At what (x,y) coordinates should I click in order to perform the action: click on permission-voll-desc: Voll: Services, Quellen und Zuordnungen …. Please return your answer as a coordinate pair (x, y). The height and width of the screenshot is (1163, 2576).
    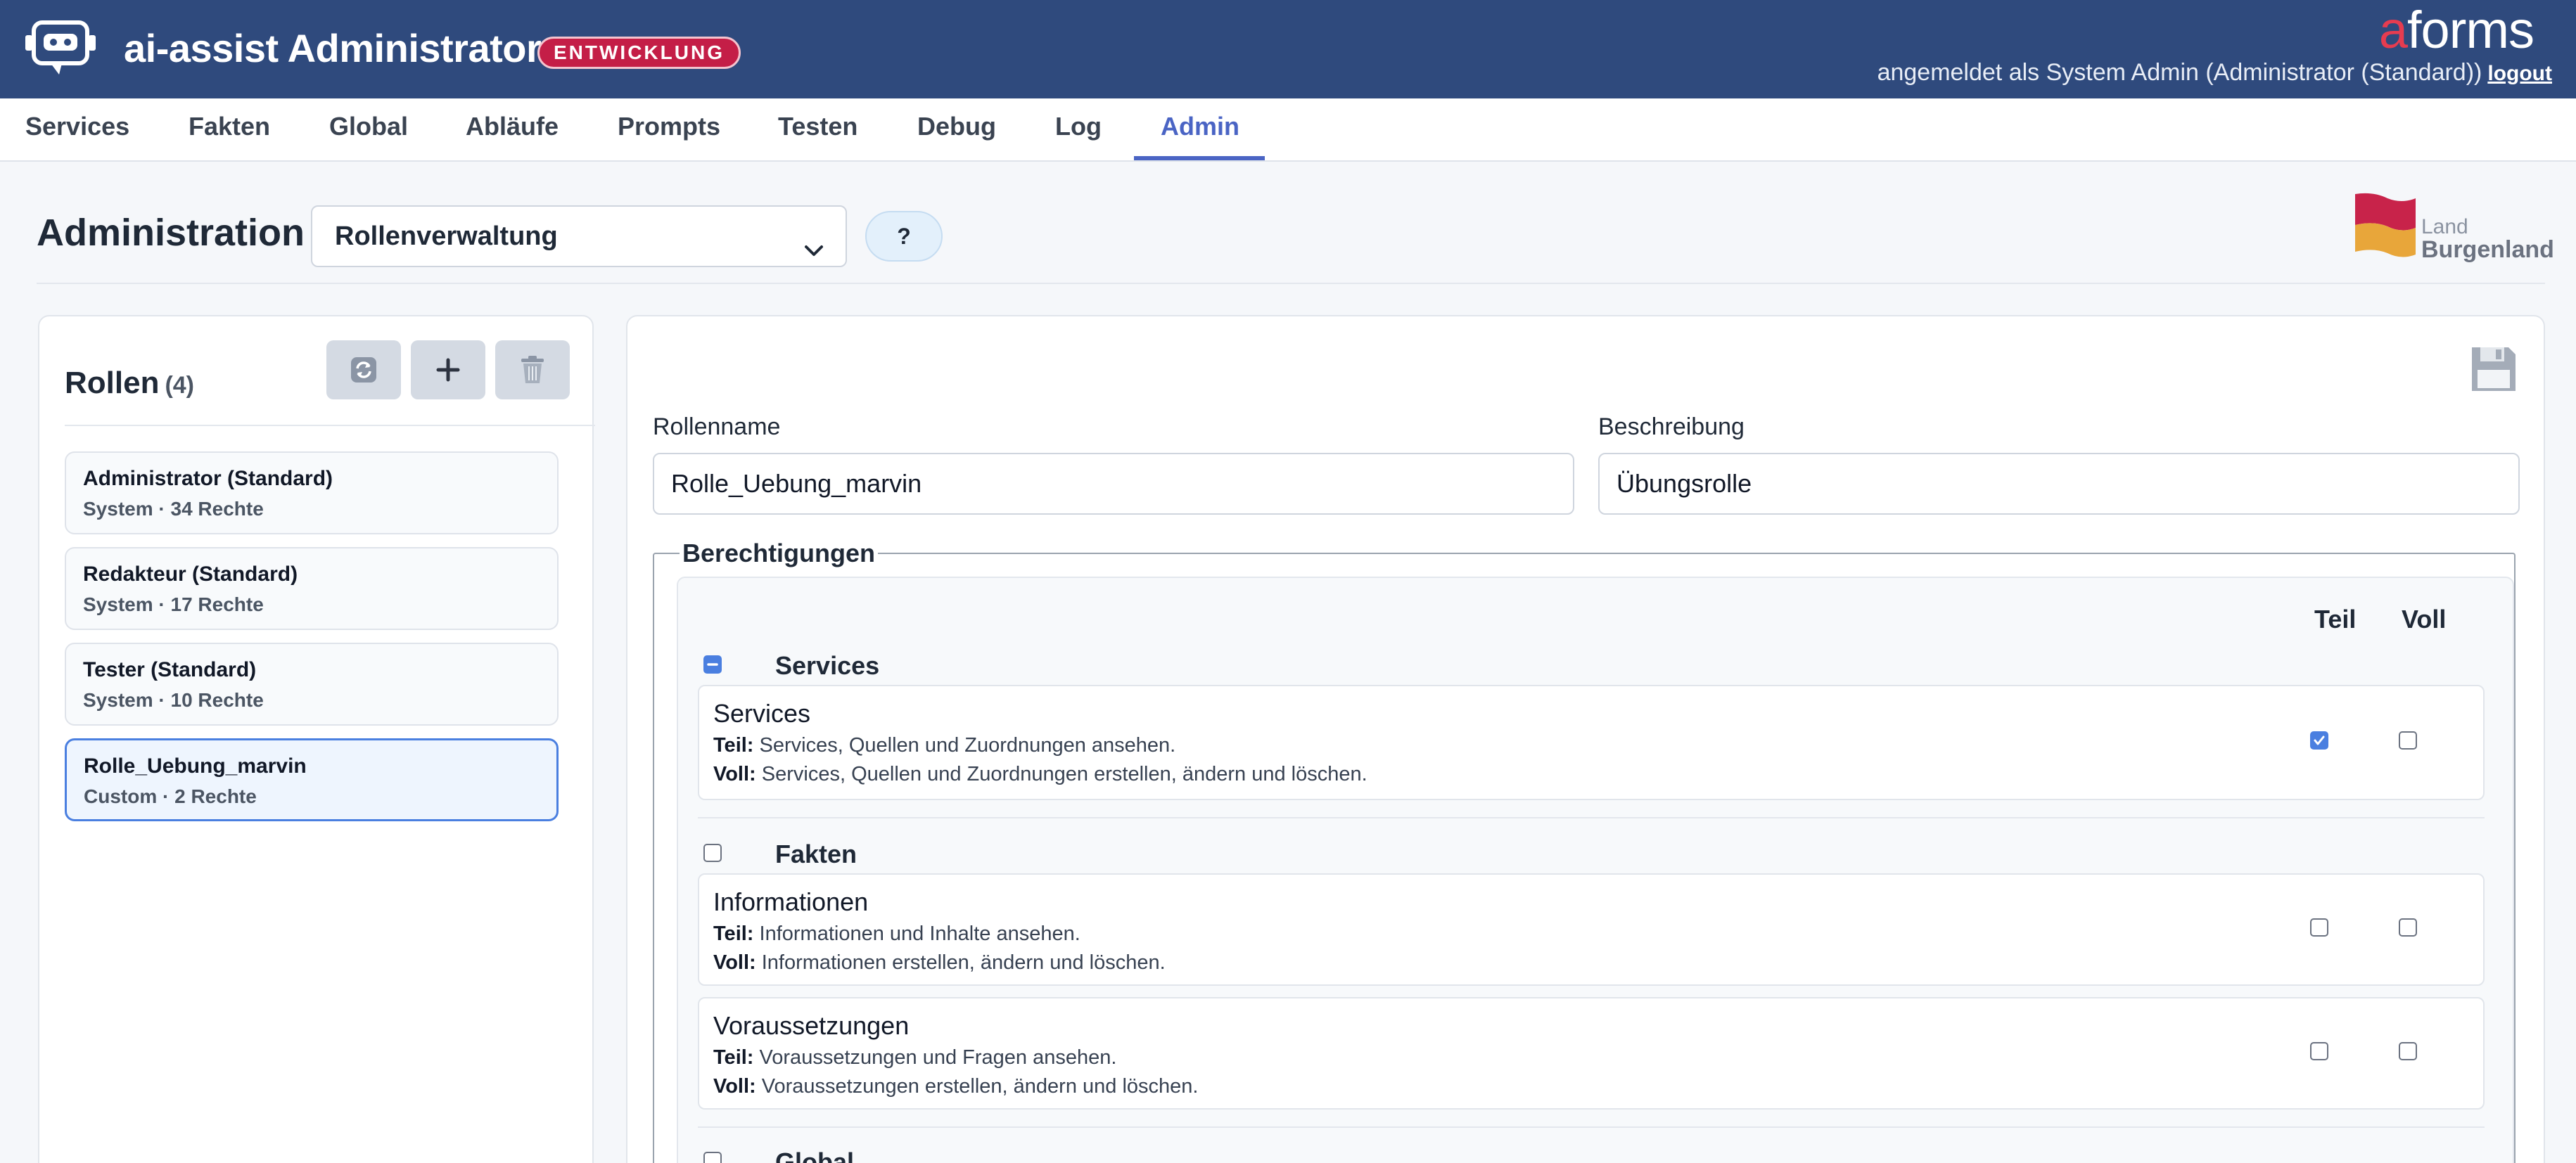
    Looking at the image, I should click on (1591, 774).